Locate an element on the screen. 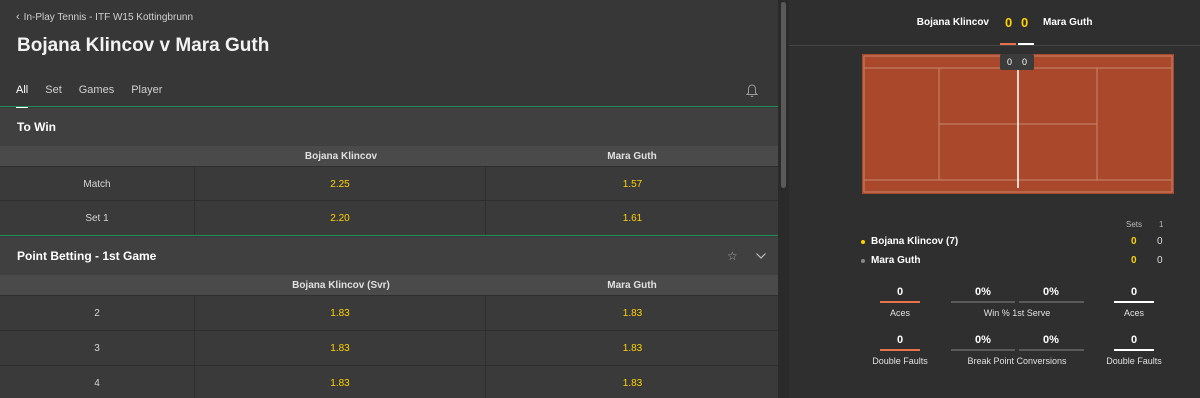 This screenshot has height=398, width=1200. aces-player1-value: 0 is located at coordinates (900, 292).